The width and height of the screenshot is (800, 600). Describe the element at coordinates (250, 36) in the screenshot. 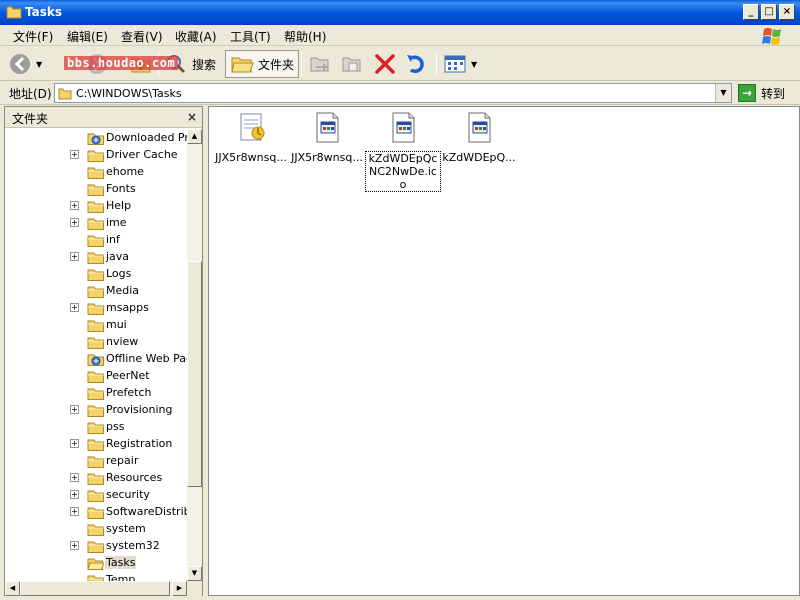

I see `menu-tools: 工具(T)` at that location.